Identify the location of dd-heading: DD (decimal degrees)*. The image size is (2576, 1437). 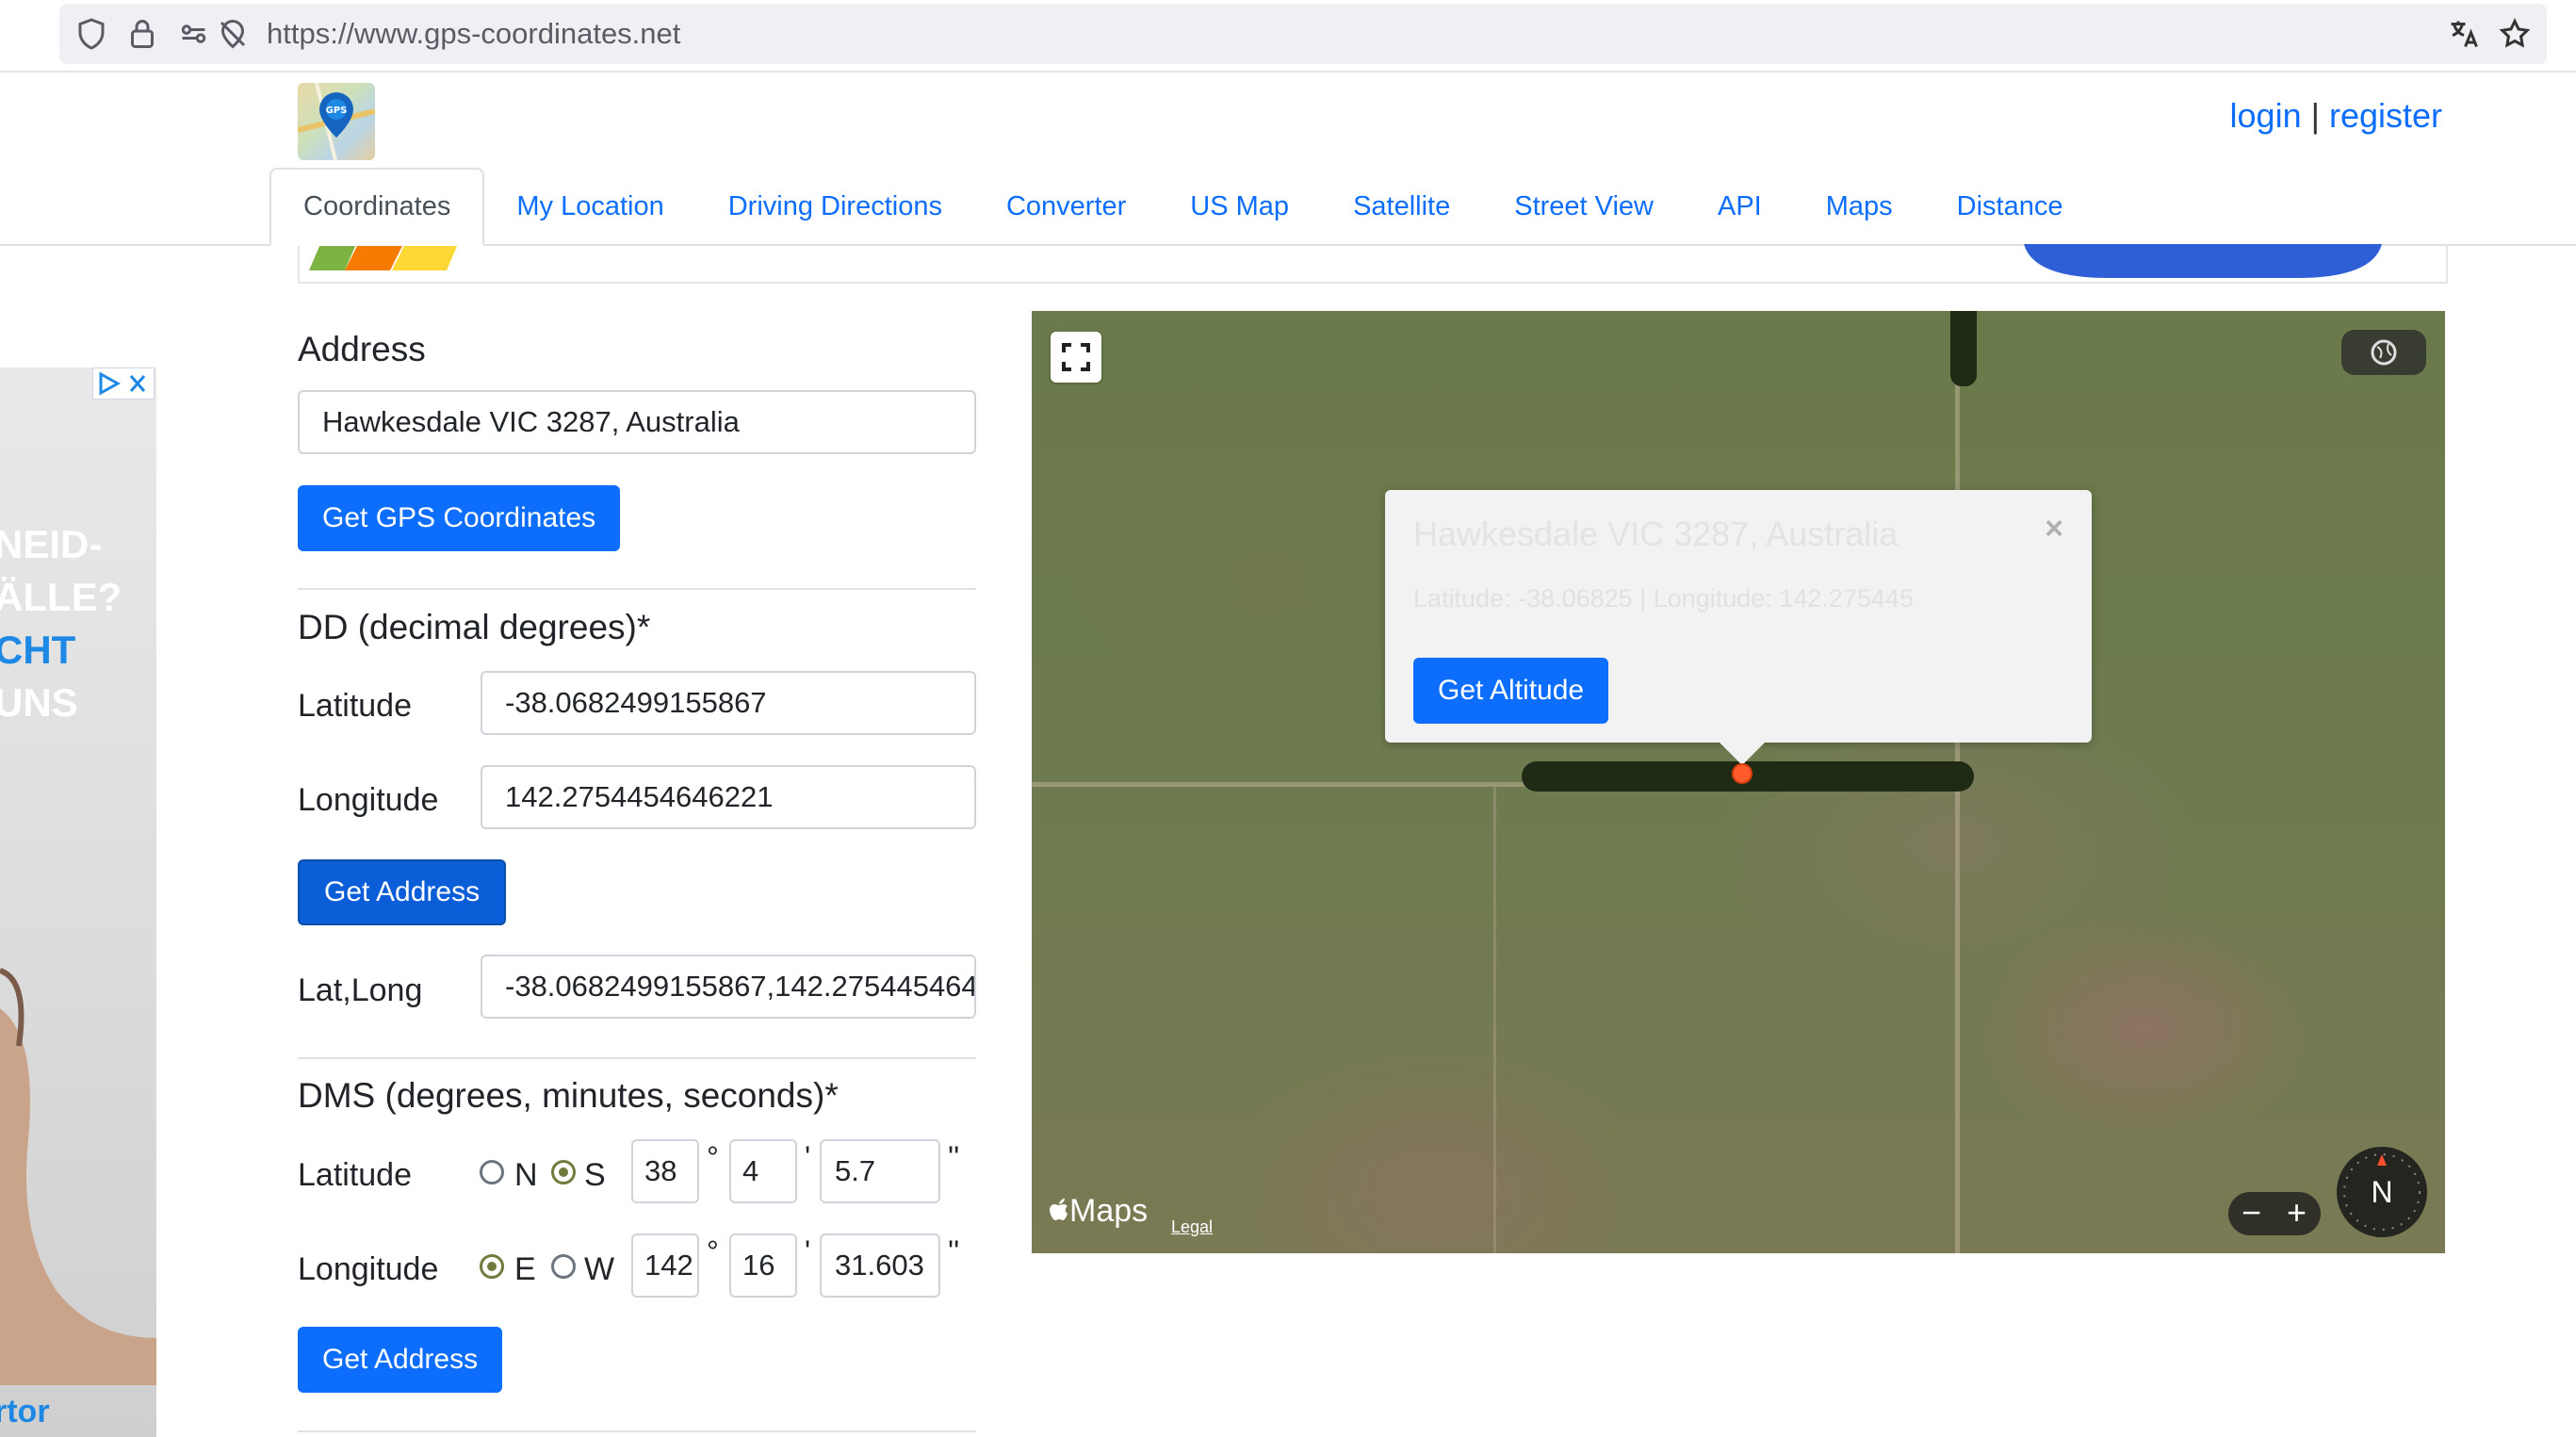
(474, 627).